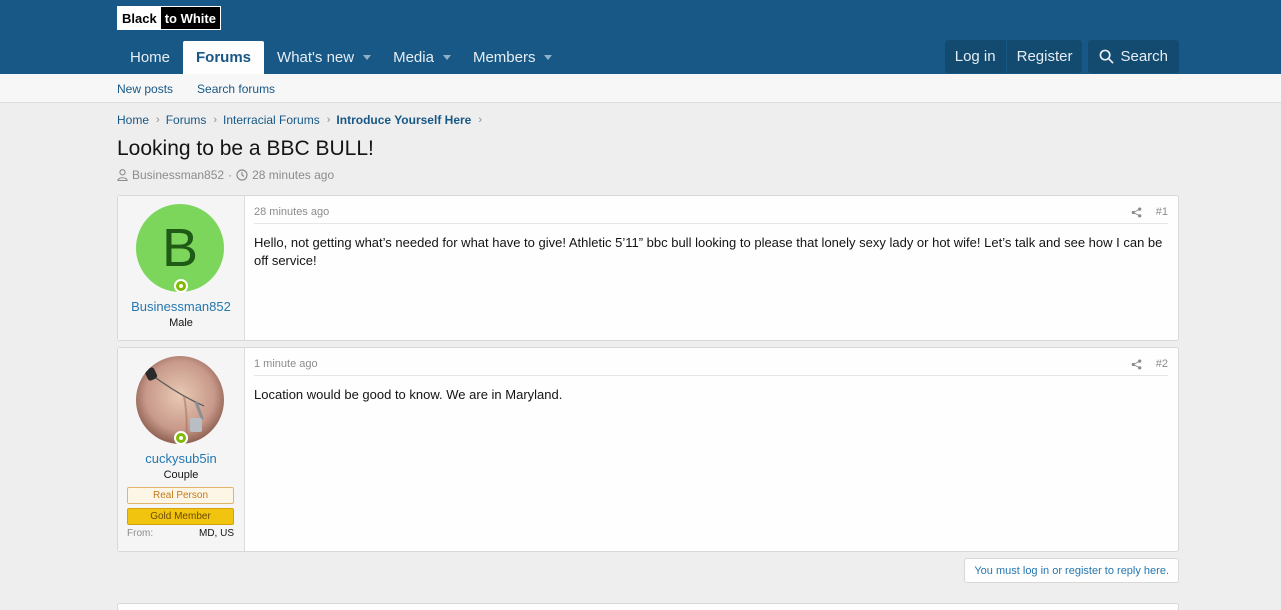  I want to click on nav-whats-new: What's new, so click(309, 57).